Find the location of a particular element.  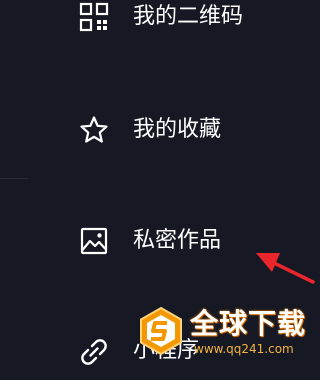

link-icon is located at coordinates (94, 352).